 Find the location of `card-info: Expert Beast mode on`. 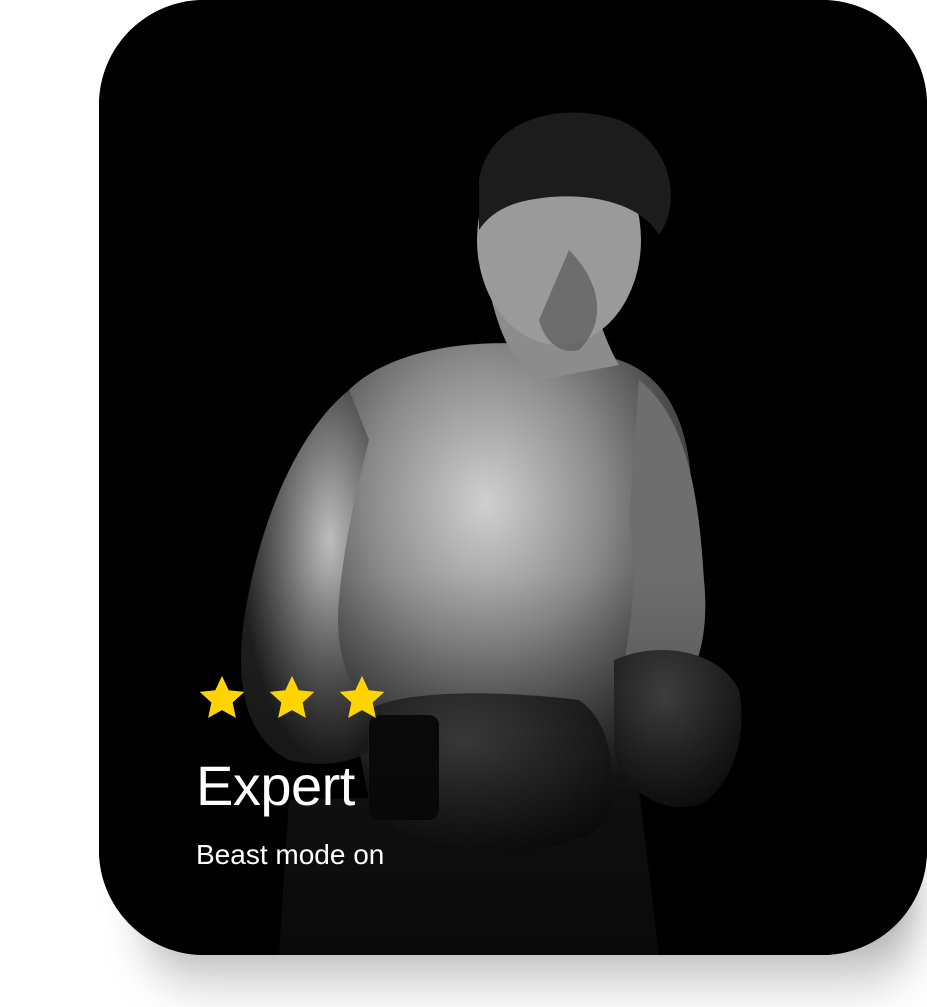

card-info: Expert Beast mode on is located at coordinates (446, 772).